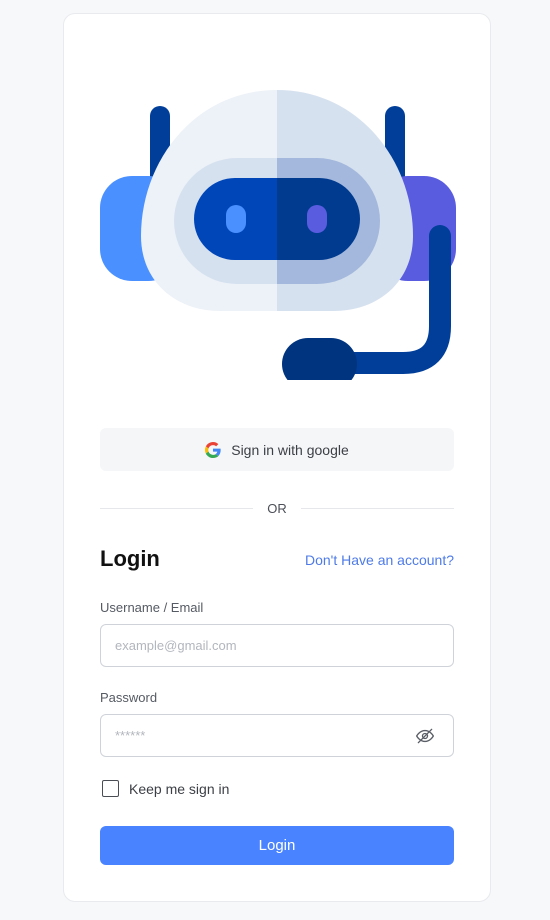  What do you see at coordinates (130, 558) in the screenshot?
I see `page-title: Login` at bounding box center [130, 558].